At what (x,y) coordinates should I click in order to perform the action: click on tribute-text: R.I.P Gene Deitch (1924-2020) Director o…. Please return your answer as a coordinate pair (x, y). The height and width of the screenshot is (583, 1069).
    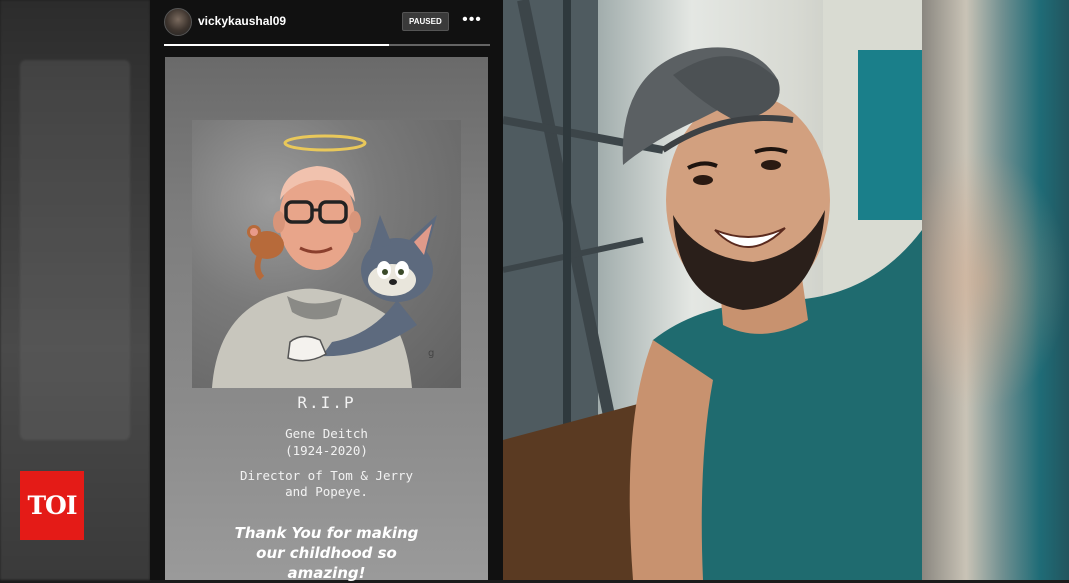
    Looking at the image, I should click on (326, 446).